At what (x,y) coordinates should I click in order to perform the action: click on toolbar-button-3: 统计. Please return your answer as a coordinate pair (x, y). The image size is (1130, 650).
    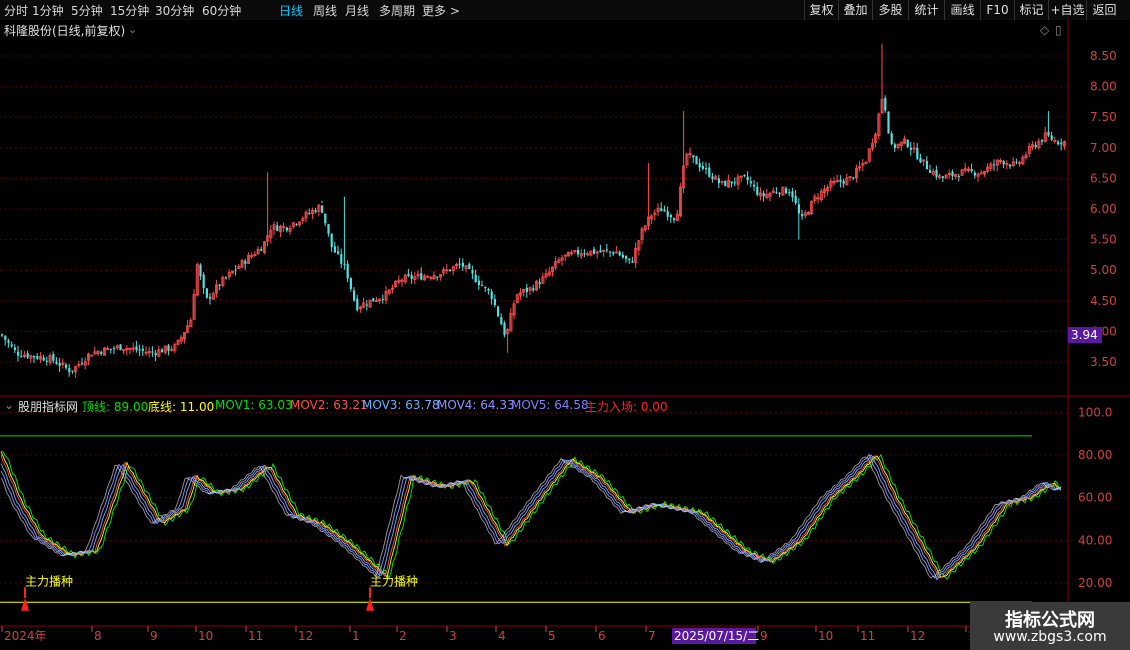
    Looking at the image, I should click on (926, 10).